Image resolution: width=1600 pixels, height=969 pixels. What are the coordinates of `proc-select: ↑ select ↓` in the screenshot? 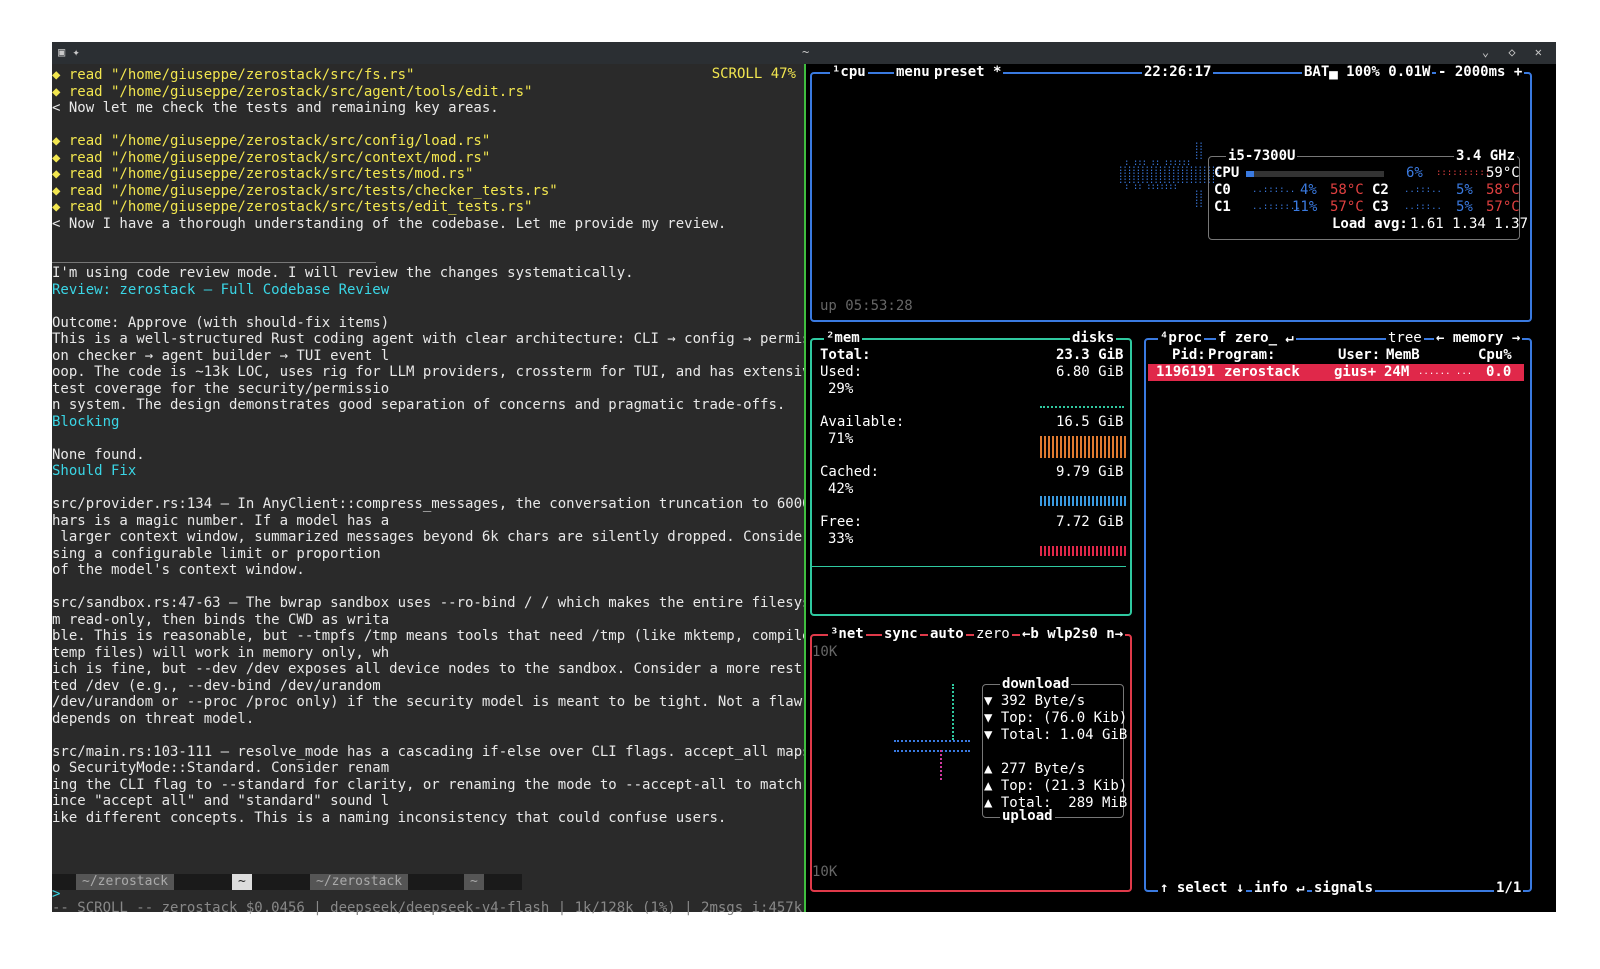 It's located at (1202, 888).